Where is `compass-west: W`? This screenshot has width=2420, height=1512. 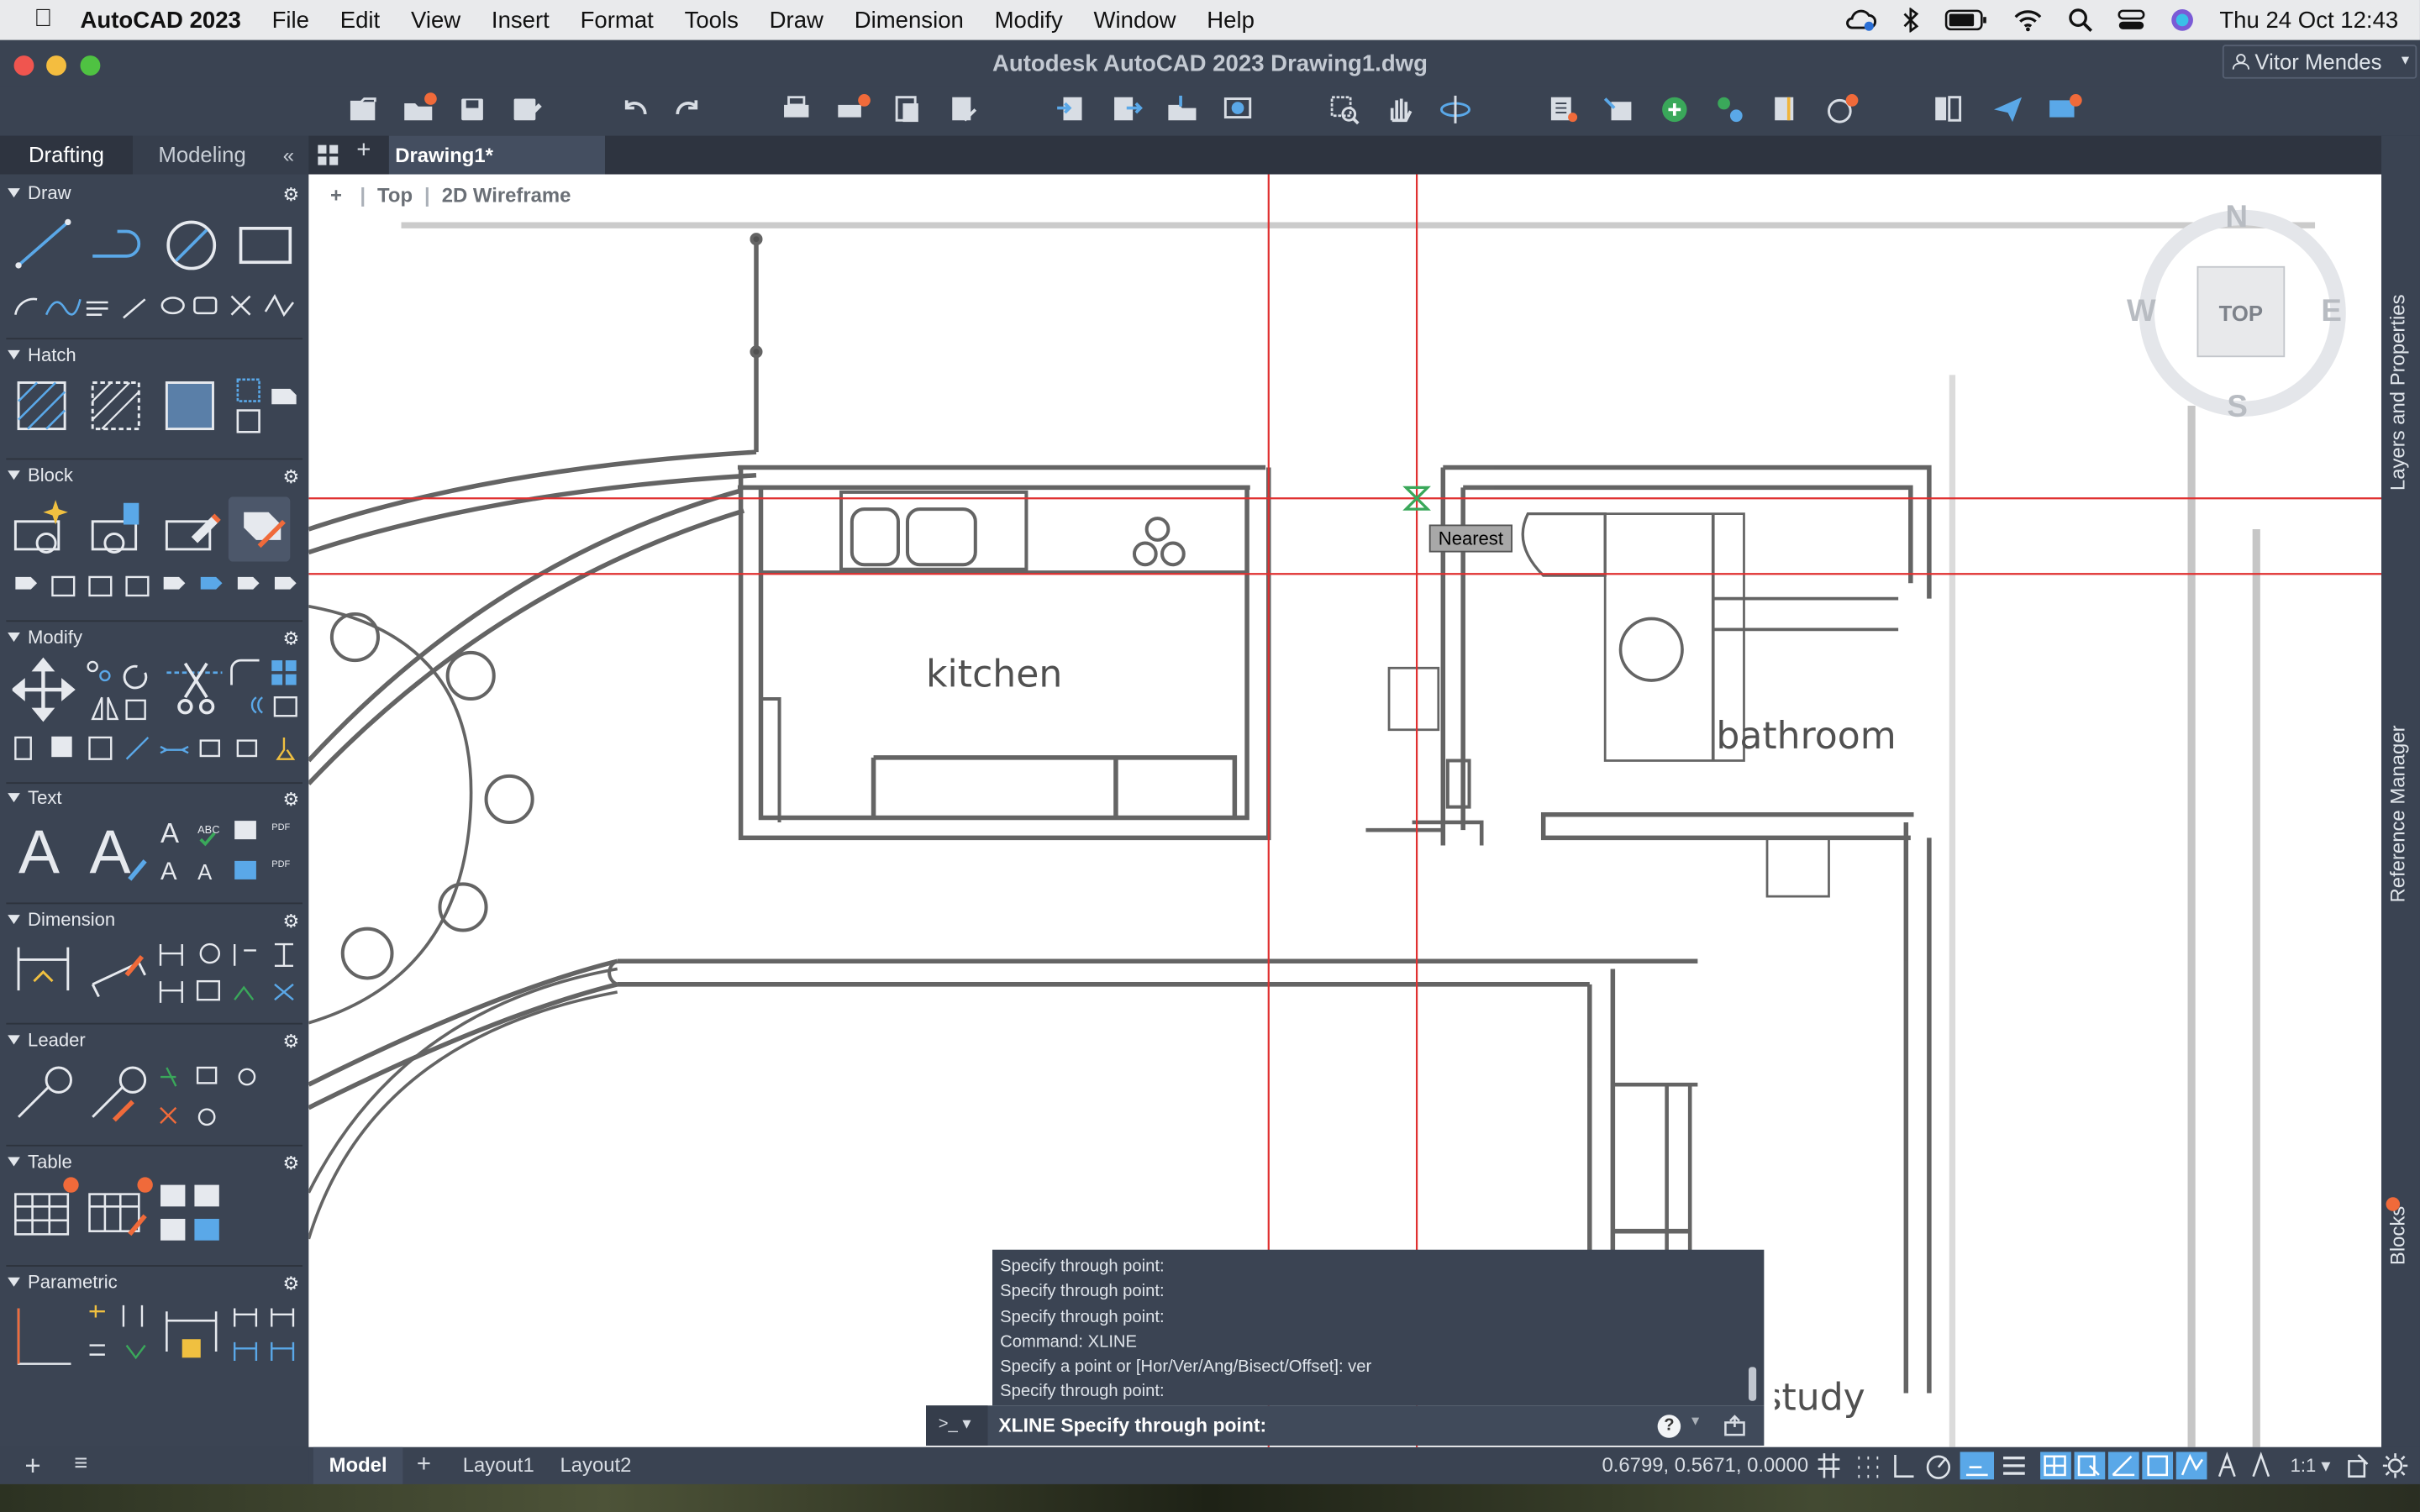
compass-west: W is located at coordinates (2142, 312).